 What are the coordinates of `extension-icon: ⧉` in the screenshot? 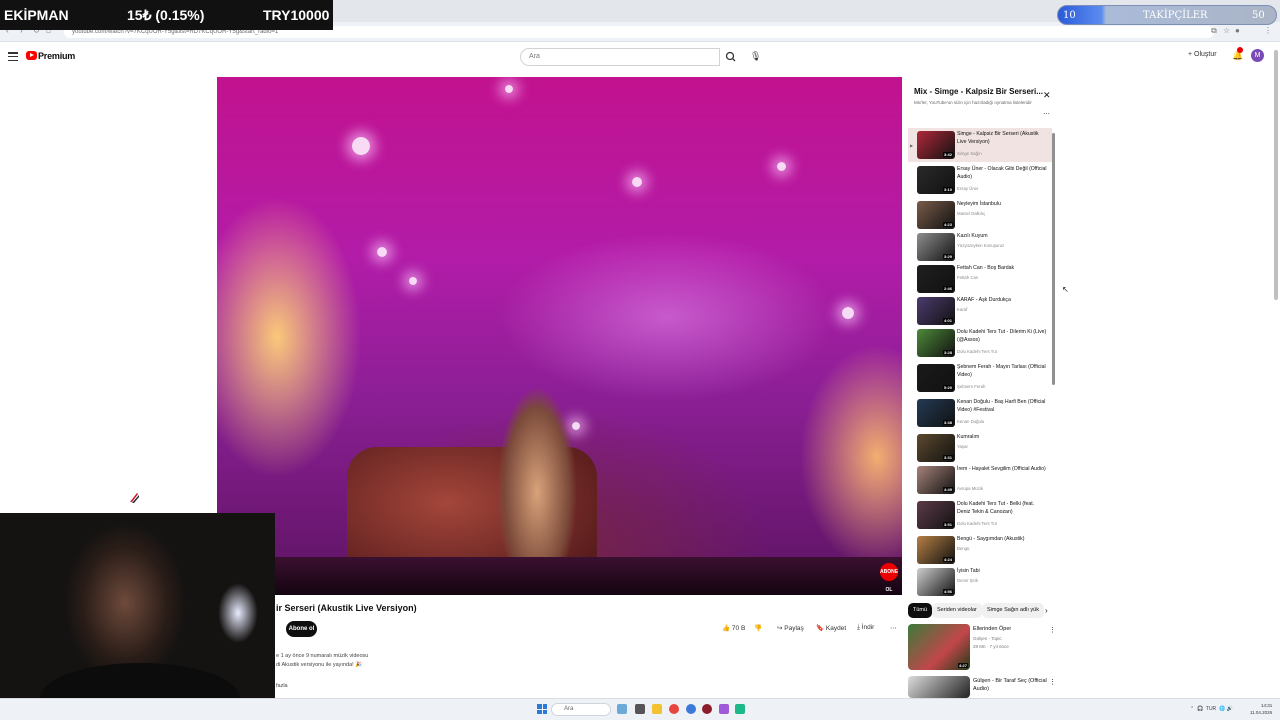 It's located at (1214, 31).